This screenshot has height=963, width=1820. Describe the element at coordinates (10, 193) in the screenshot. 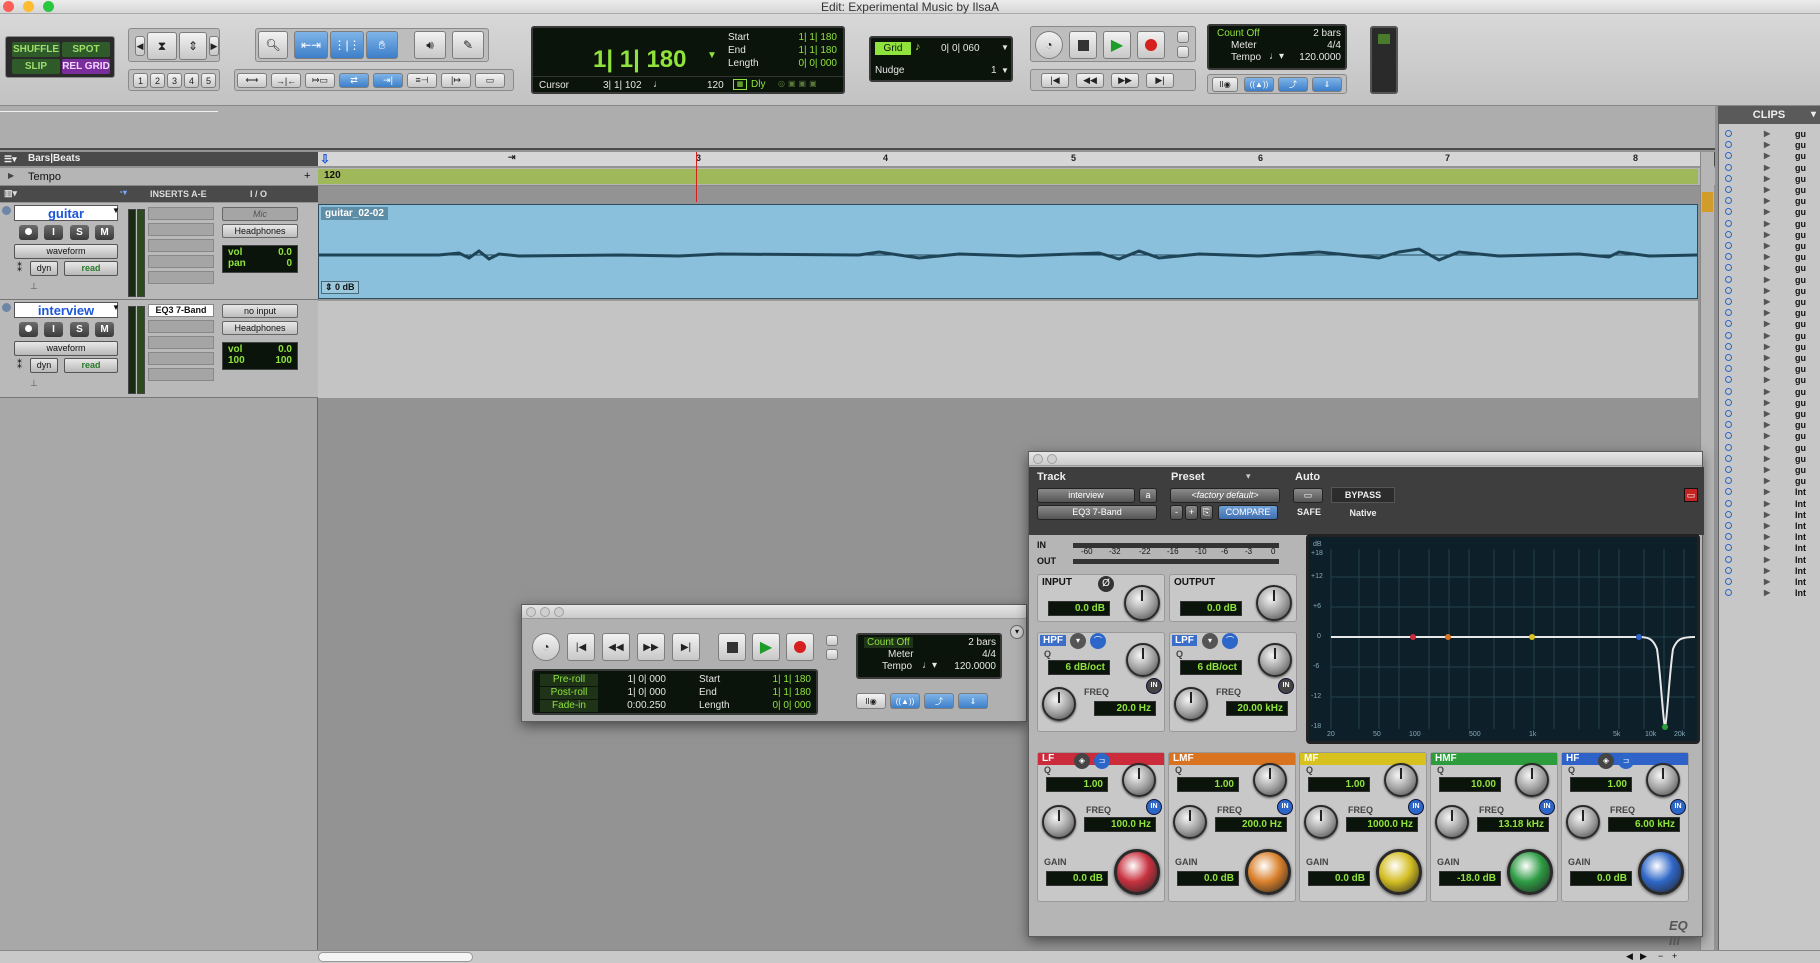

I see `track-list-menu-icon: ▥▾` at that location.